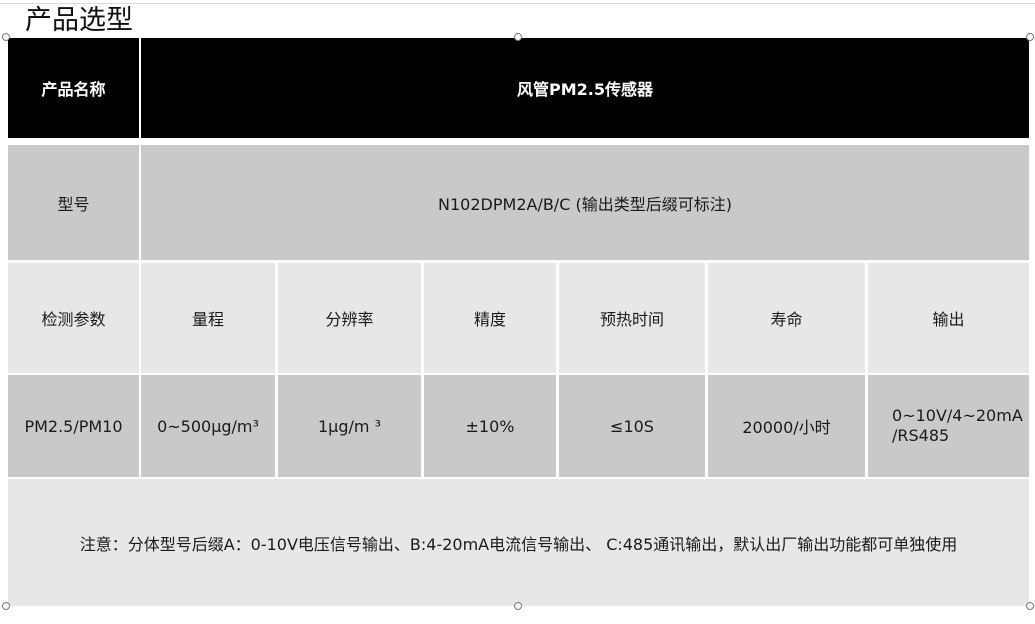 The width and height of the screenshot is (1035, 624). What do you see at coordinates (73, 202) in the screenshot?
I see `model-label: 型号` at bounding box center [73, 202].